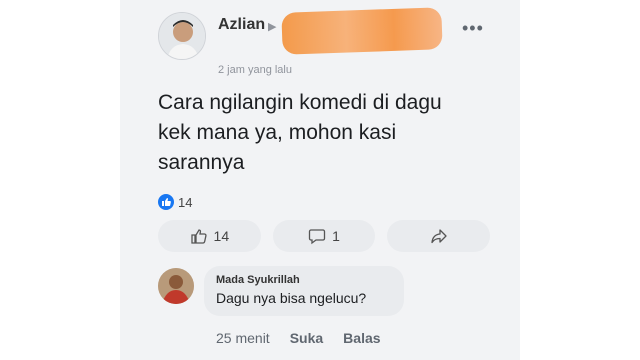  Describe the element at coordinates (198, 236) in the screenshot. I see `thumbs-up-icon` at that location.